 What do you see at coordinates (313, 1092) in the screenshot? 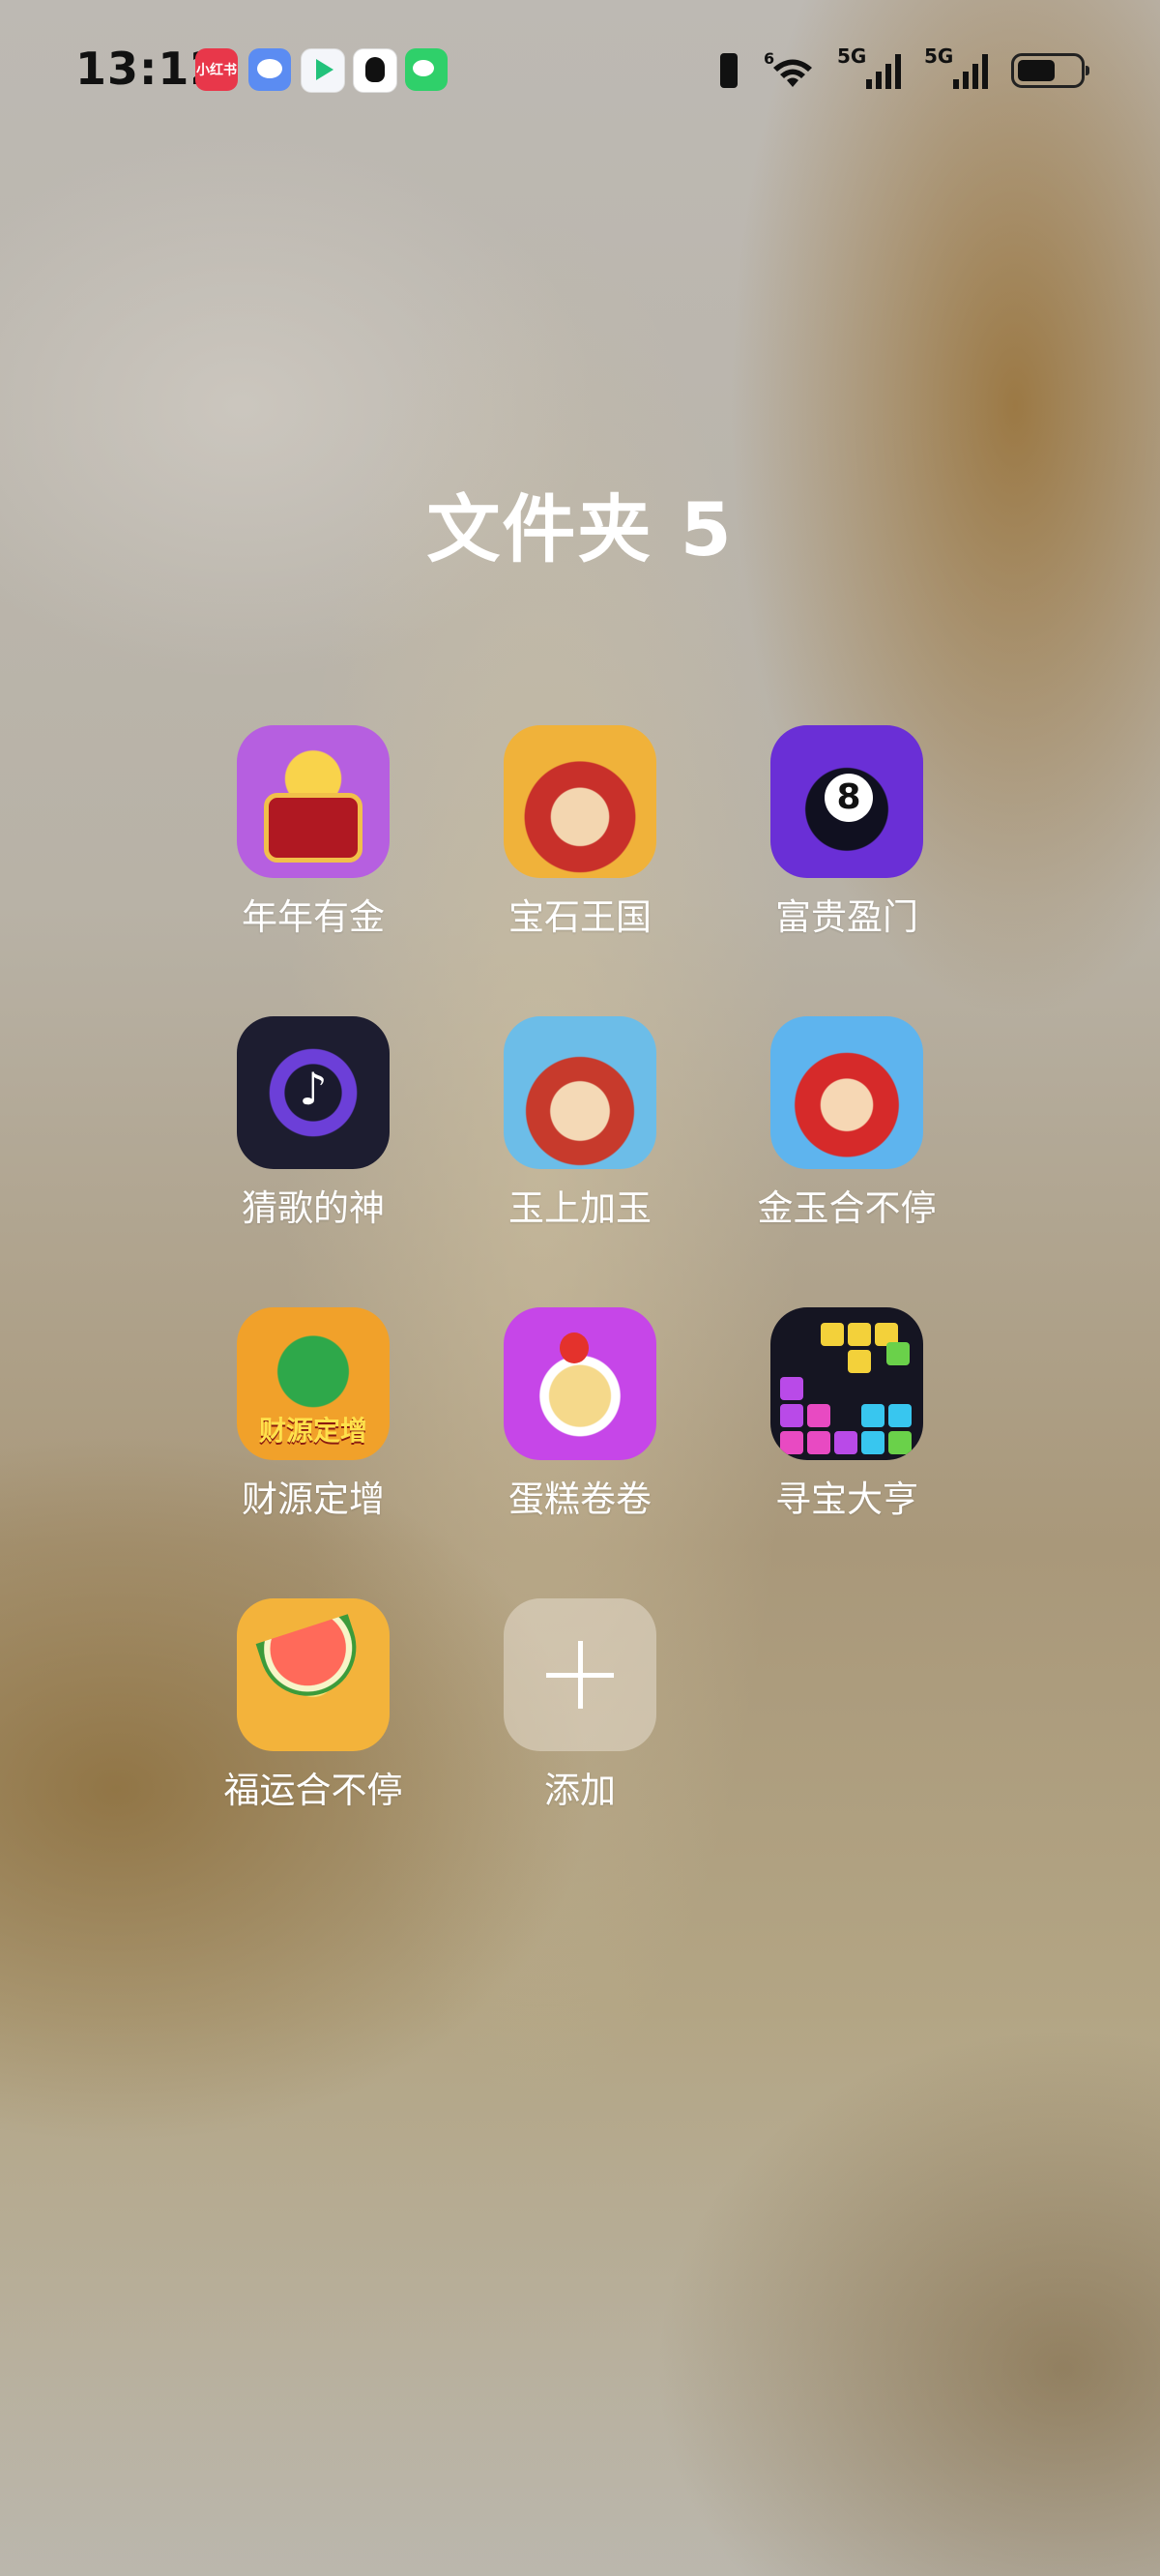
I see `music-disc-icon` at bounding box center [313, 1092].